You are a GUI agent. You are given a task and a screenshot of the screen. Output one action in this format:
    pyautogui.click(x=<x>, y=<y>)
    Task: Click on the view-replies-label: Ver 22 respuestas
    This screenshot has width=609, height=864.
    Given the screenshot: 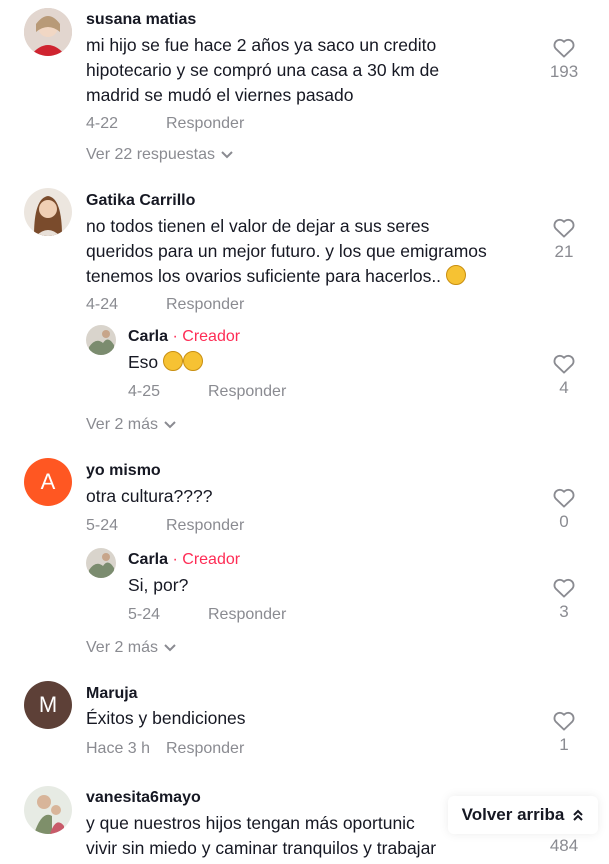 What is the action you would take?
    pyautogui.click(x=150, y=154)
    